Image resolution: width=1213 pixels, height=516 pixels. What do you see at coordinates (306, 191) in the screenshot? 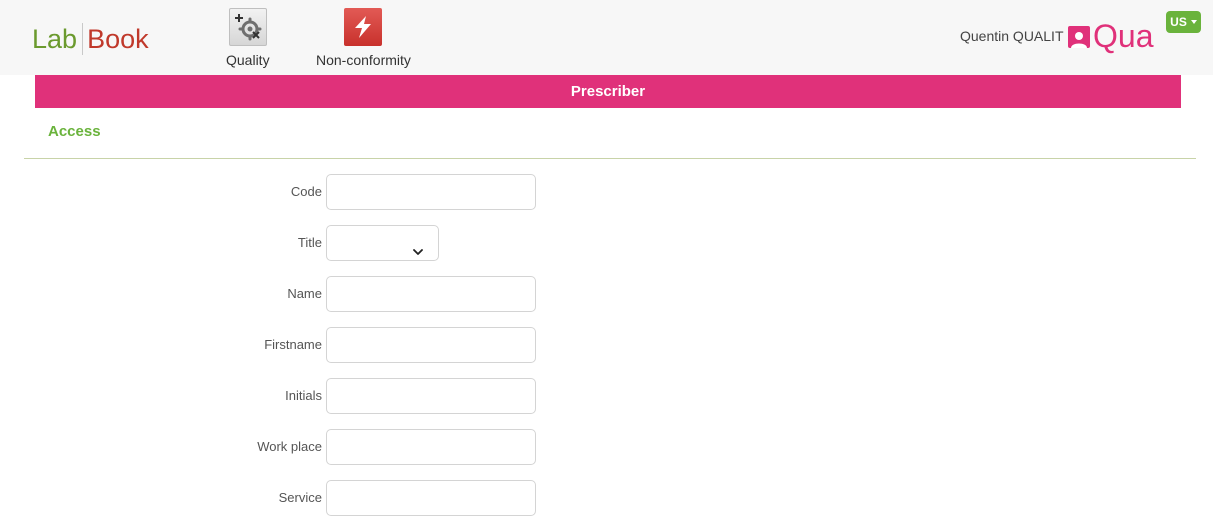
I see `code-label: Code` at bounding box center [306, 191].